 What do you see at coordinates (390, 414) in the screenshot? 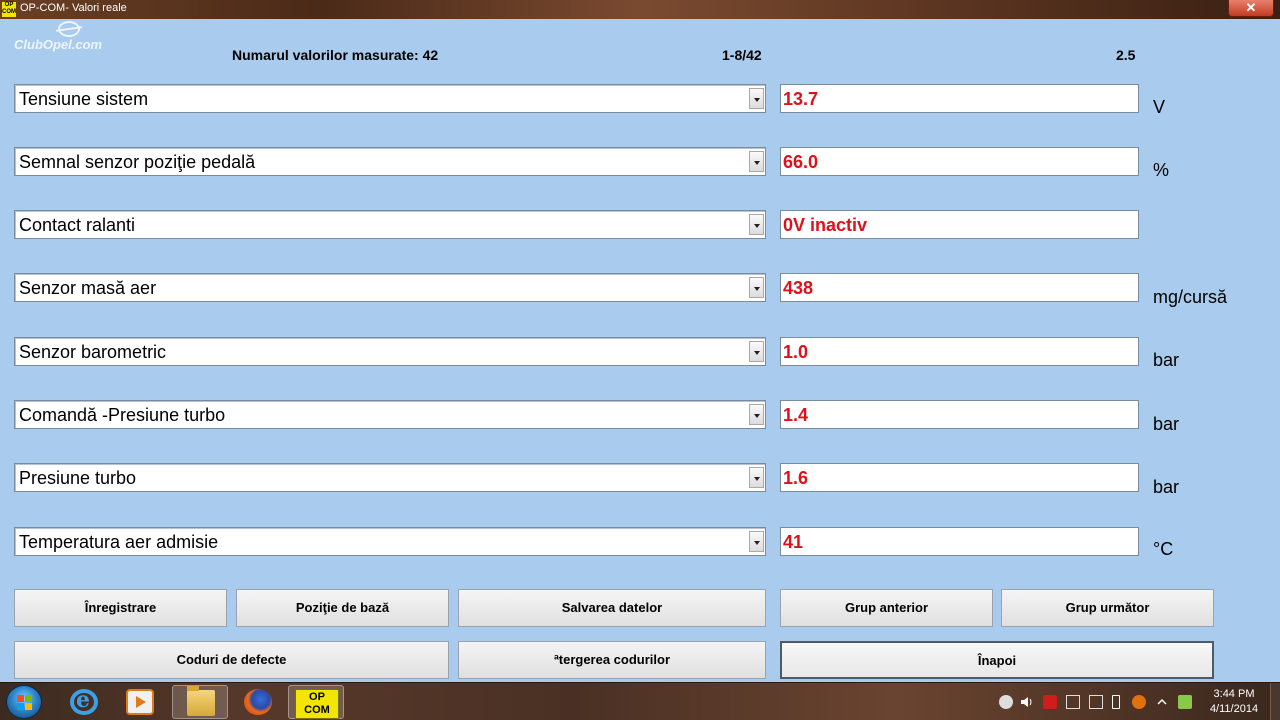
I see `parameter-select-6: Comandă -Presiune turbo` at bounding box center [390, 414].